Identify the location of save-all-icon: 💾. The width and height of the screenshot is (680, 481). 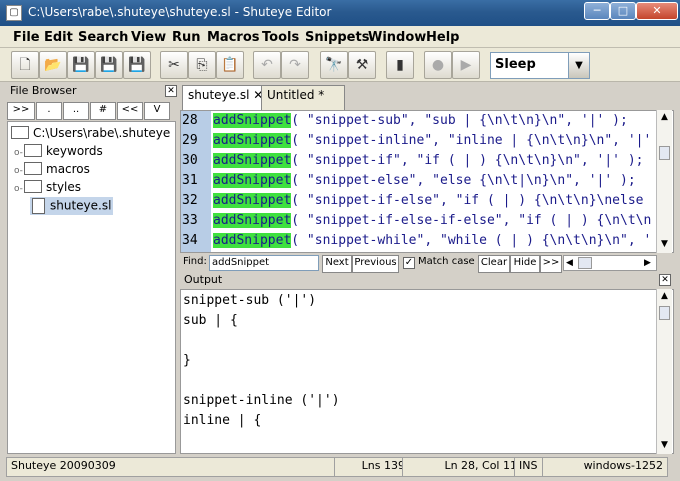
(137, 65).